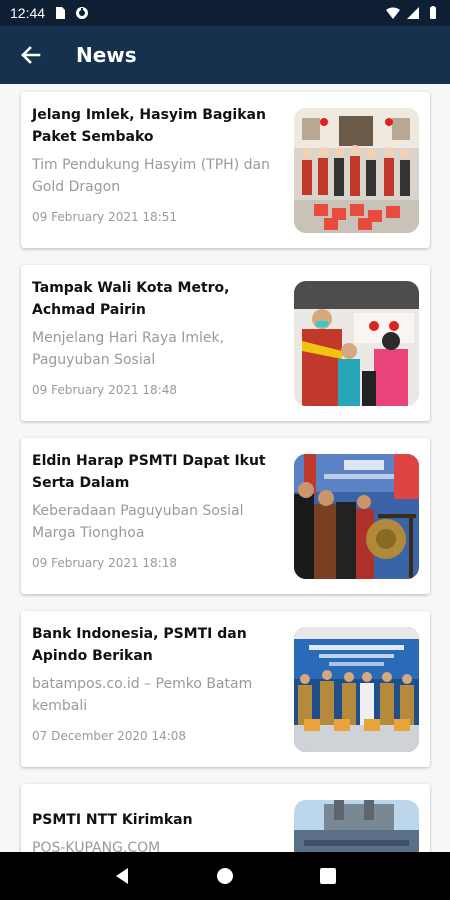 Image resolution: width=450 pixels, height=900 pixels. Describe the element at coordinates (105, 563) in the screenshot. I see `news-date: 09 February 2021 18:18` at that location.